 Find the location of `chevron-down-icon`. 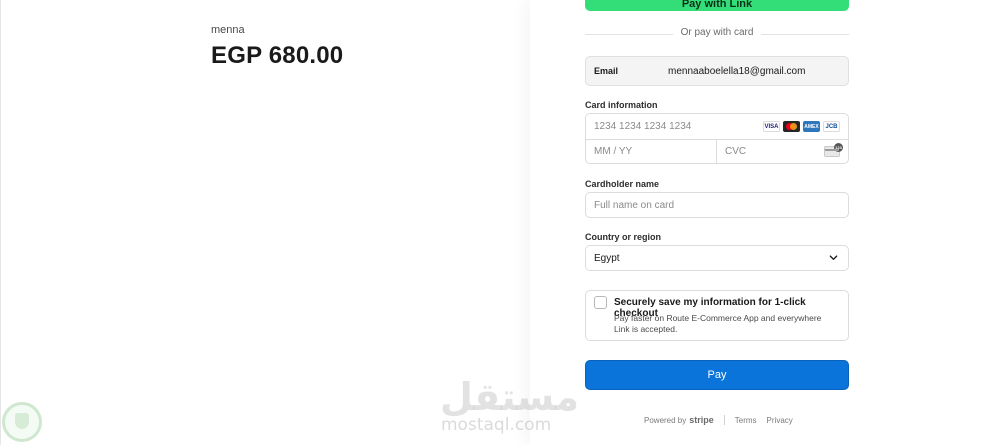

chevron-down-icon is located at coordinates (833, 257).